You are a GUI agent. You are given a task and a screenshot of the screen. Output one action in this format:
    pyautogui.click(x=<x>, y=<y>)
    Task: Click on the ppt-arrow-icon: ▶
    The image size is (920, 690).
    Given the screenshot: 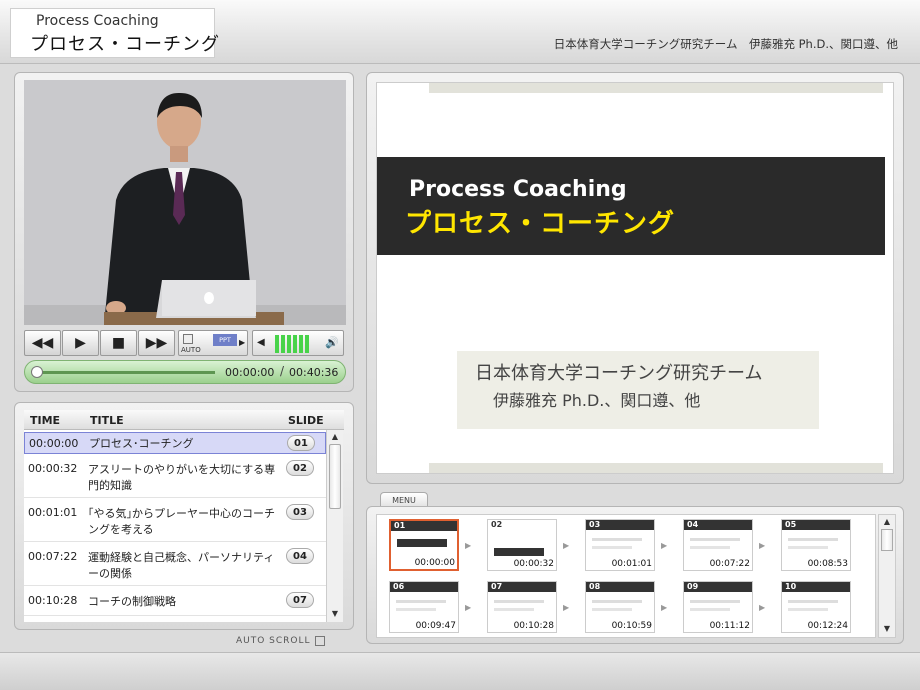 What is the action you would take?
    pyautogui.click(x=242, y=342)
    